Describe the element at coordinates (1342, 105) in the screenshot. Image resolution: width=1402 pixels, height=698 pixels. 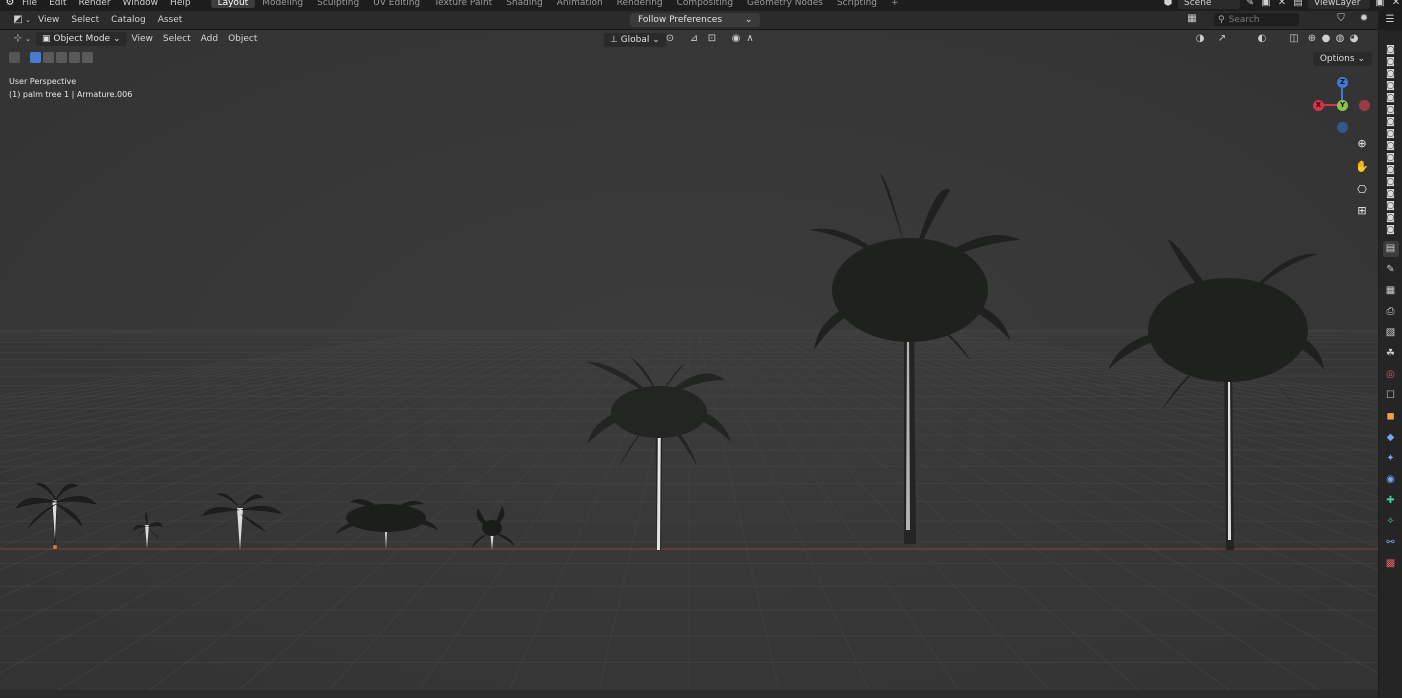
I see `gizmo-y-axis: Y` at that location.